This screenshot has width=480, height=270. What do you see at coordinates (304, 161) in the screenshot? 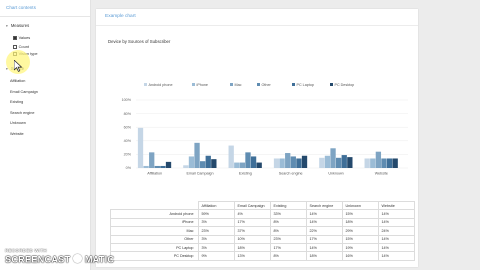
I see `bar-search-engine-pc-desktop` at bounding box center [304, 161].